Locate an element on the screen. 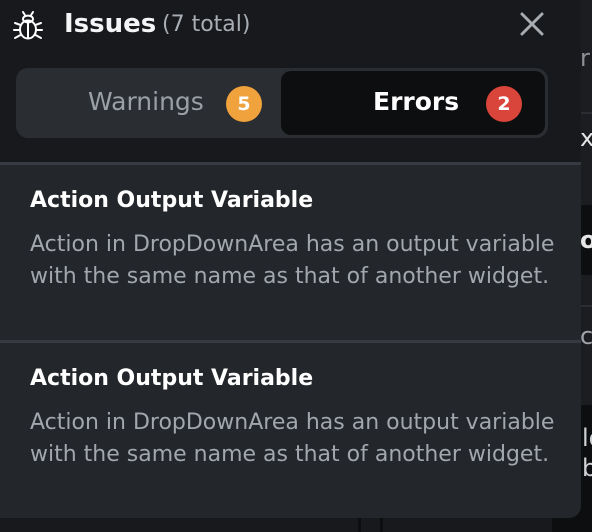  issue-tabs: Warnings 5 Errors 2 is located at coordinates (282, 103).